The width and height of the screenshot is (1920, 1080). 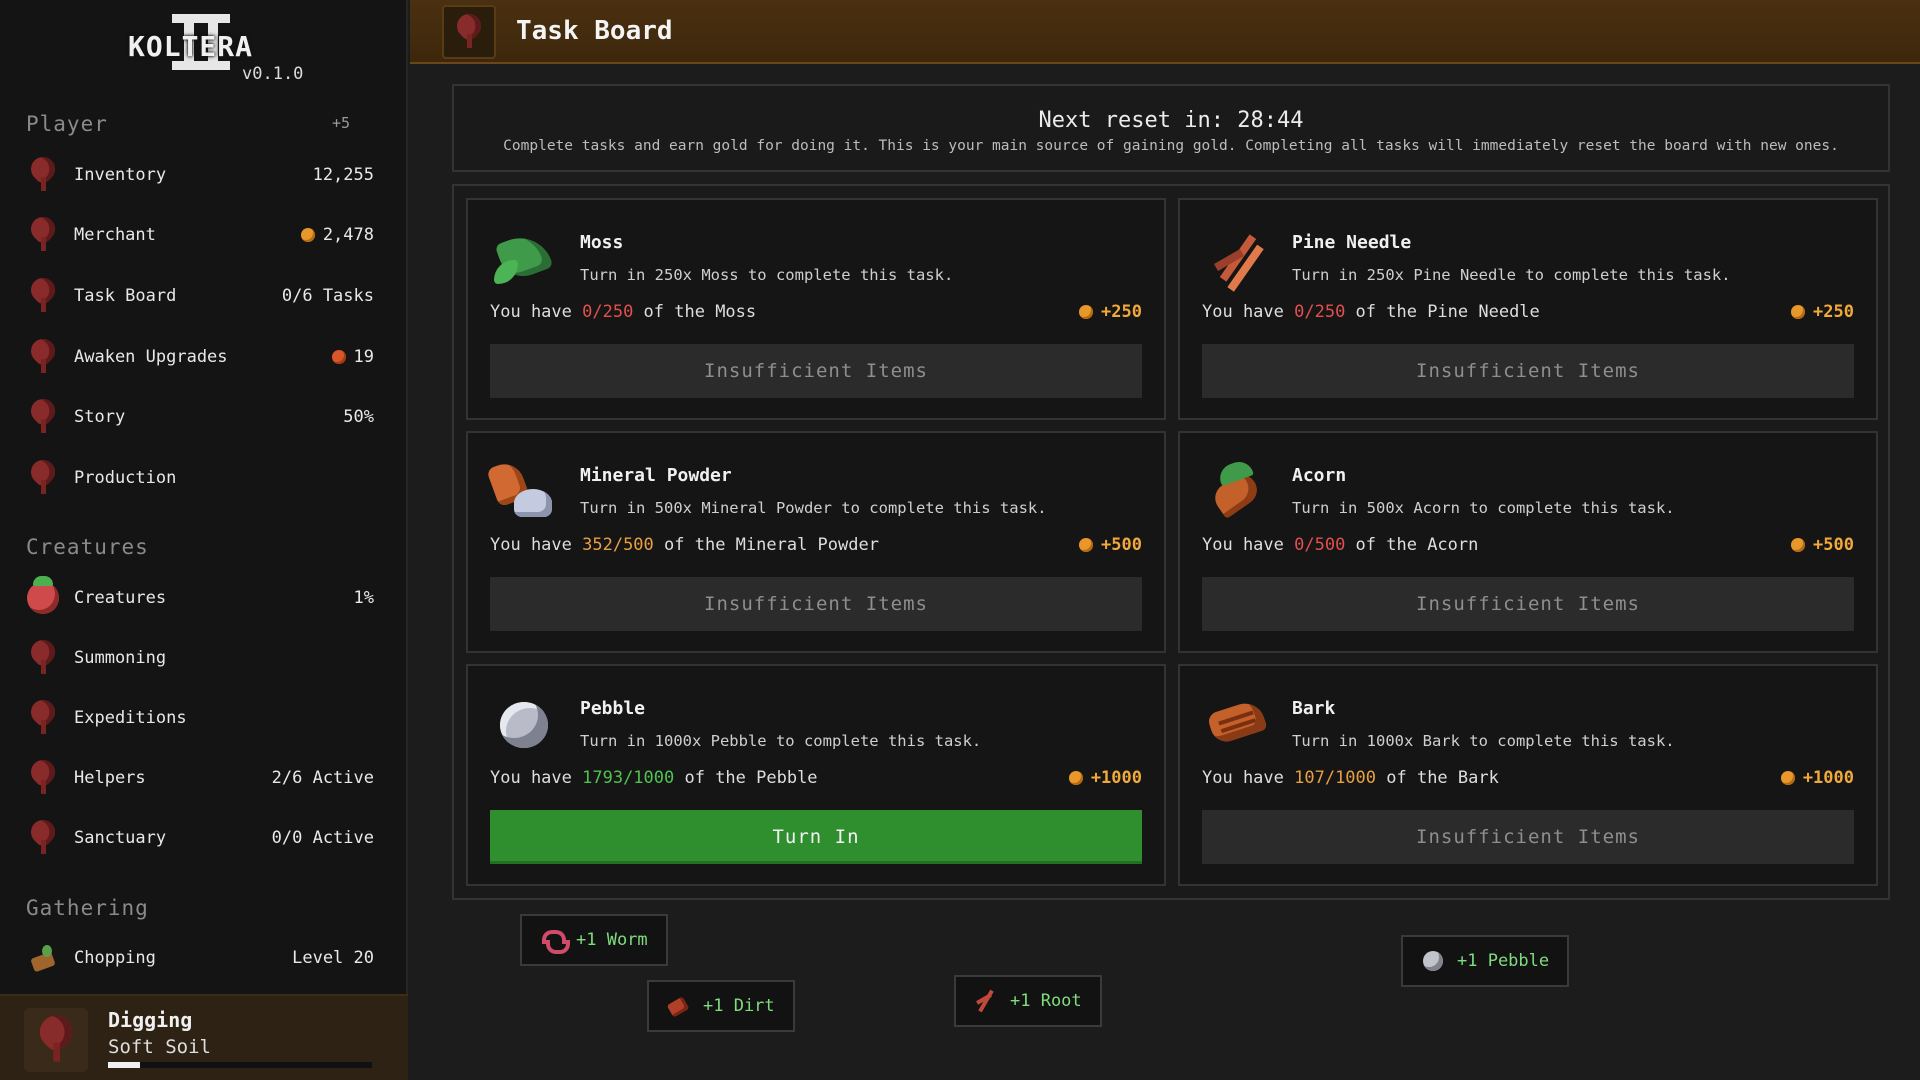 What do you see at coordinates (623, 312) in the screenshot?
I see `task-progress: You have 0/250 of the Moss` at bounding box center [623, 312].